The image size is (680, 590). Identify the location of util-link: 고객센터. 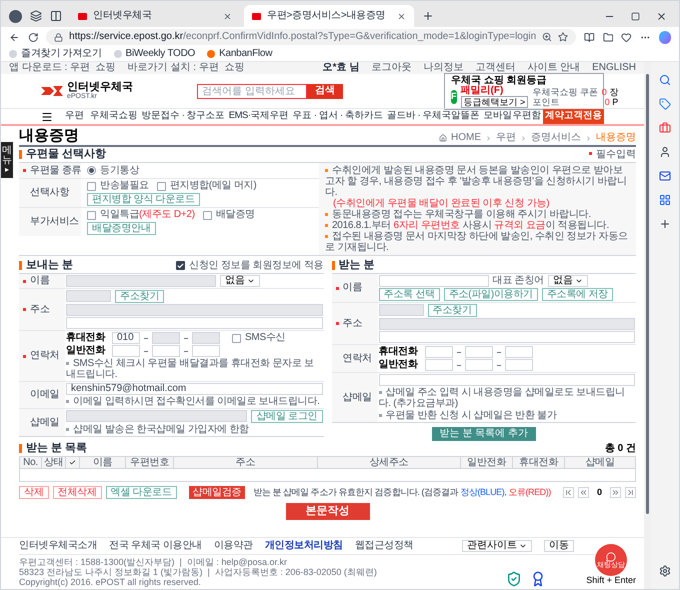
(495, 68).